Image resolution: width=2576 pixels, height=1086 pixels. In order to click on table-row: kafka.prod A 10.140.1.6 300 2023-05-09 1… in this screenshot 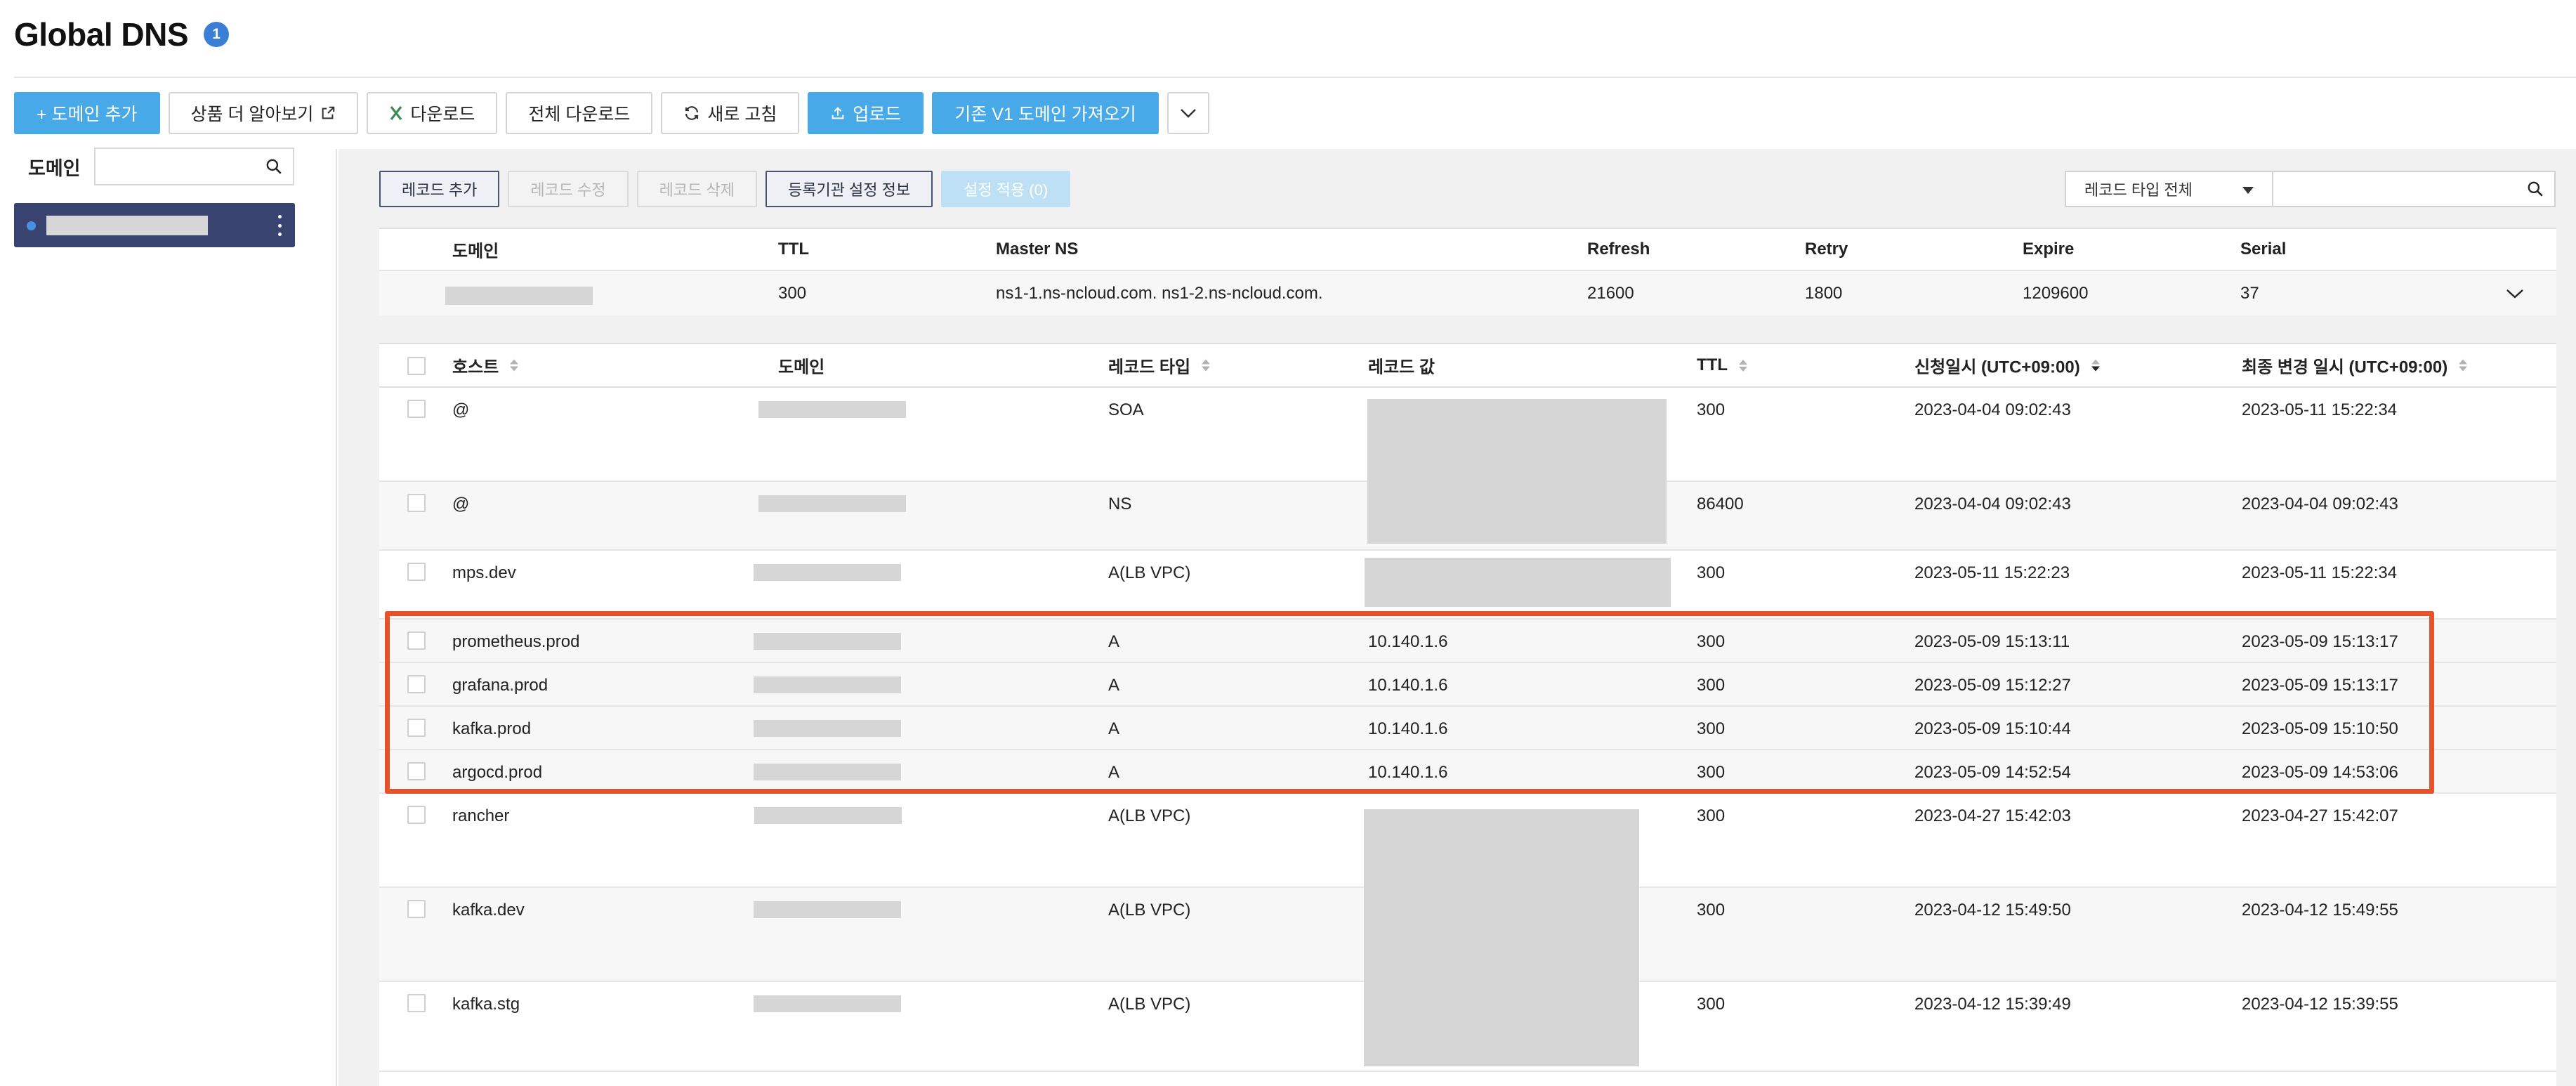, I will do `click(1467, 728)`.